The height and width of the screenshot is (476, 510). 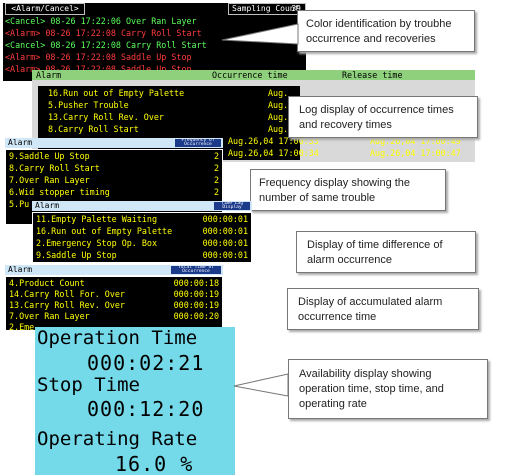 I want to click on occurrence-alarm-name: 16.Run out of Empty Palette, so click(x=116, y=93).